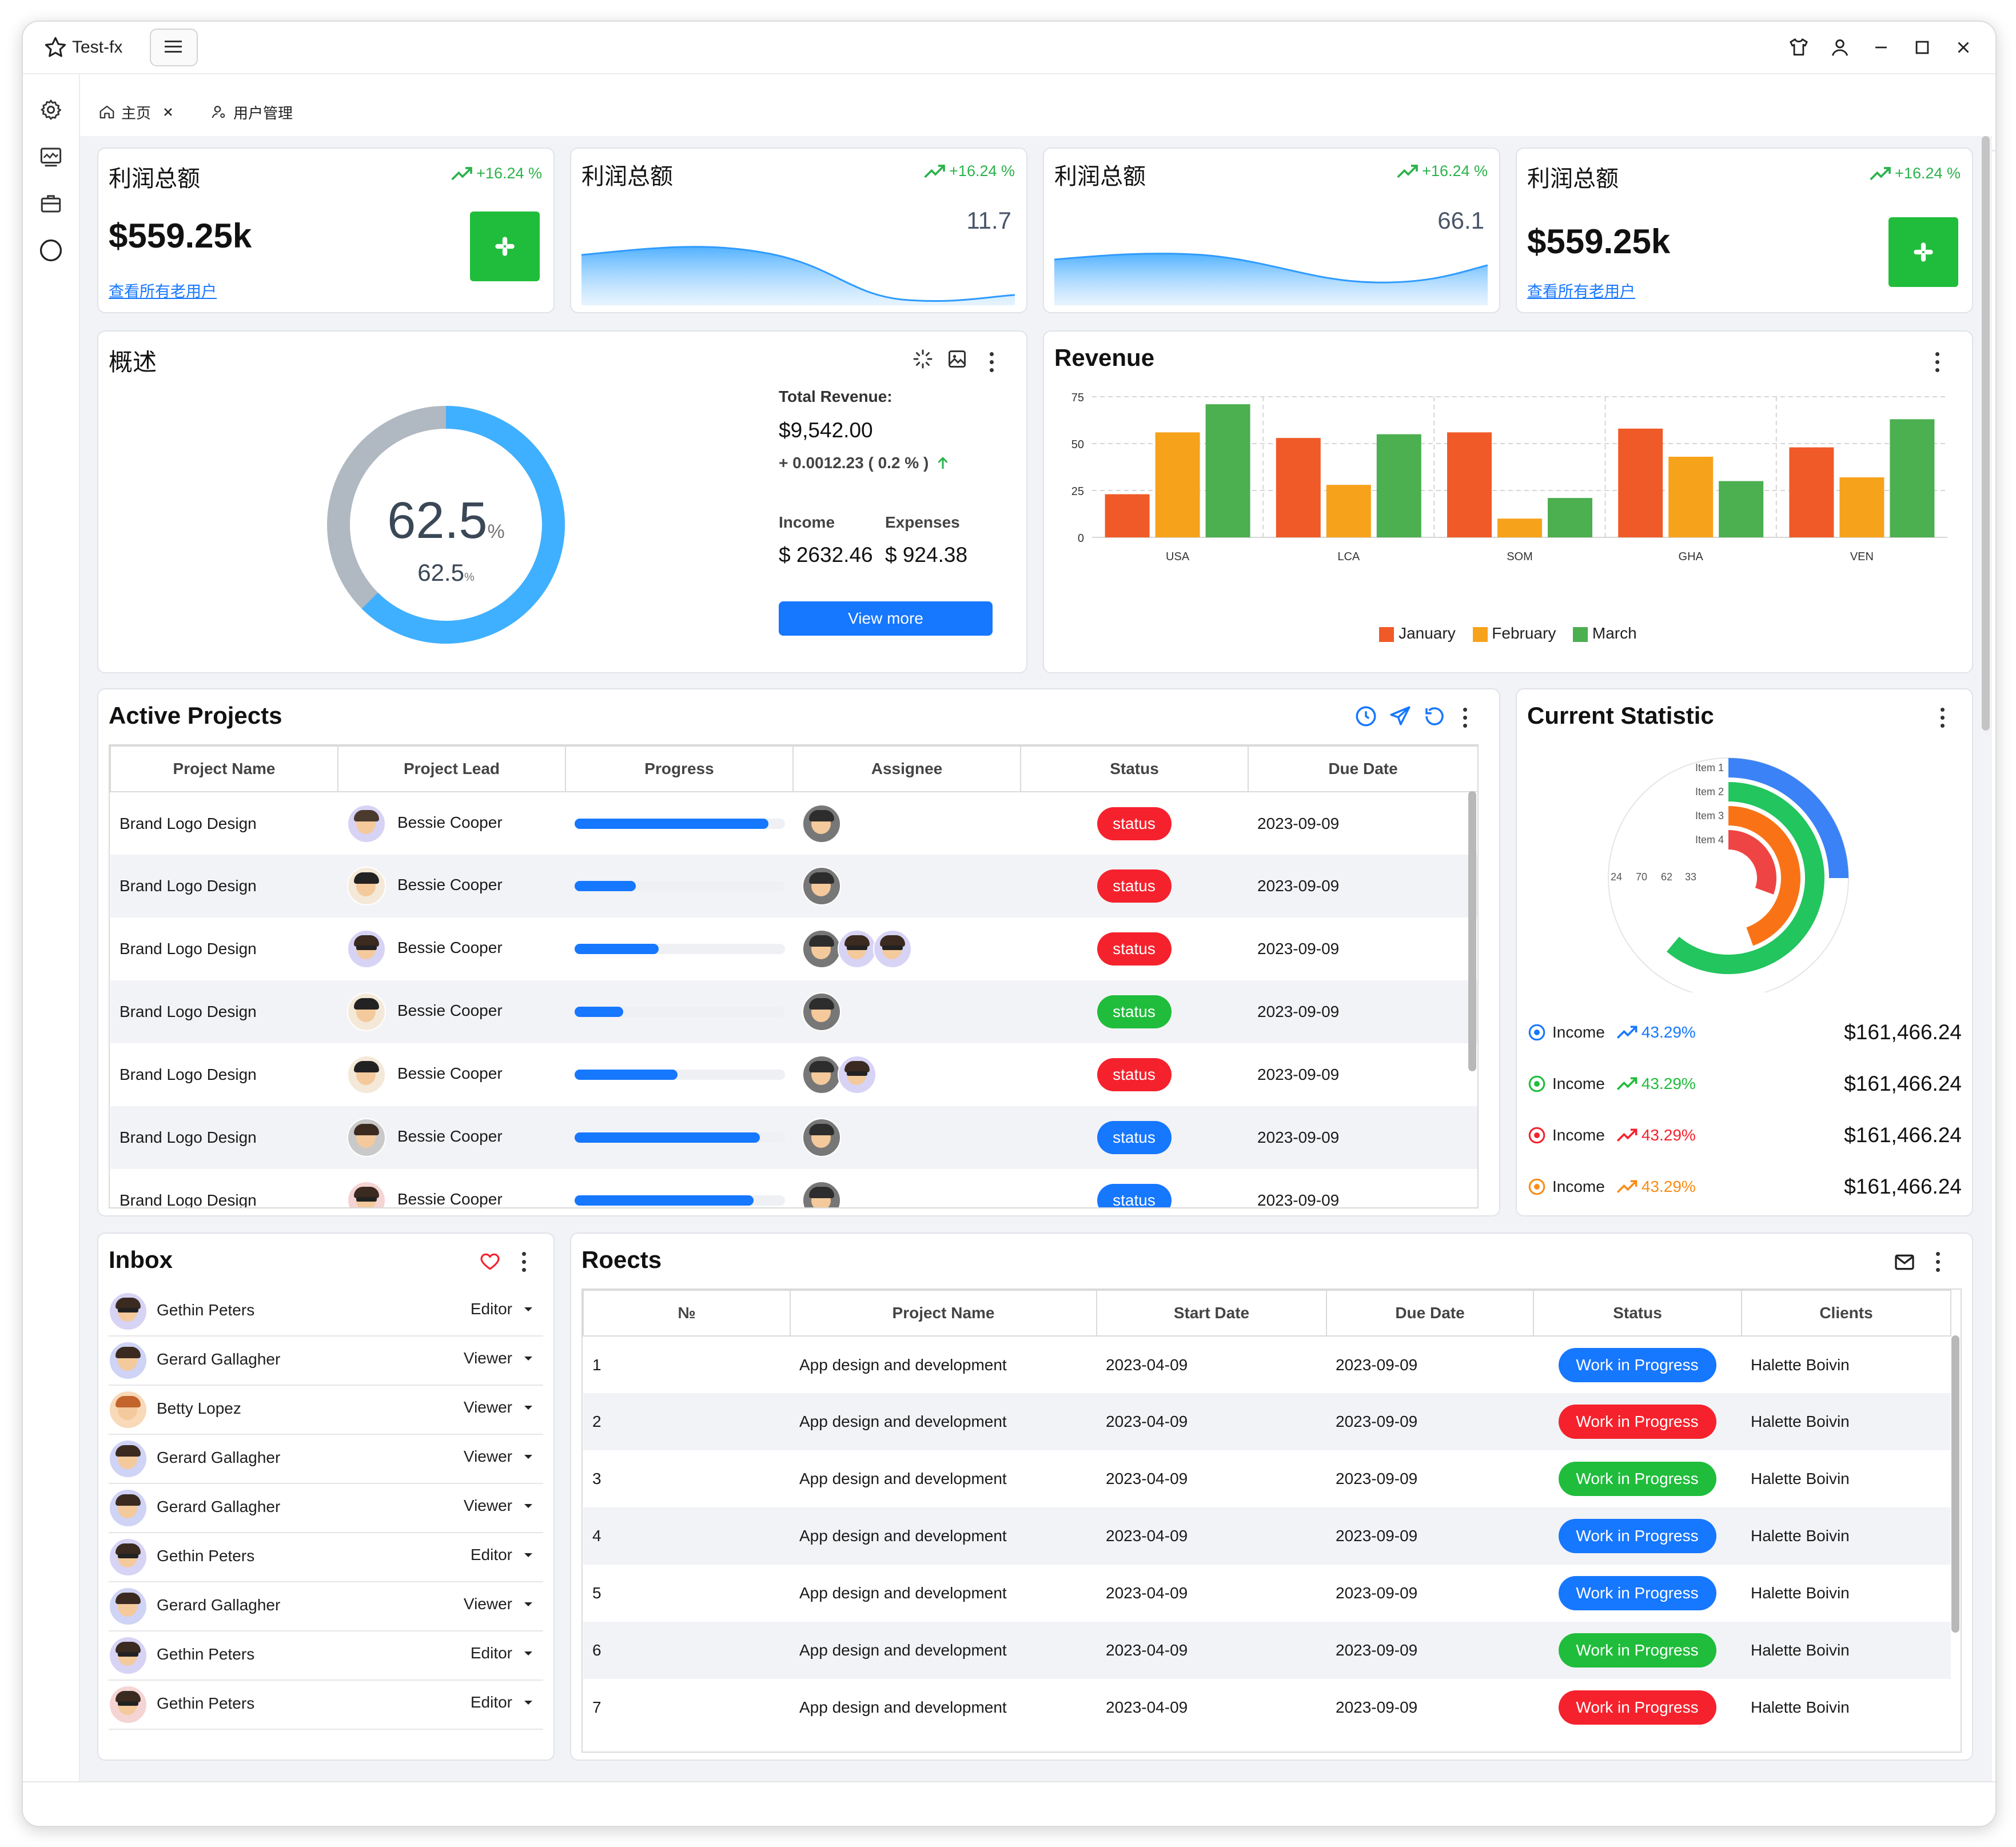  I want to click on column-header: №, so click(687, 1313).